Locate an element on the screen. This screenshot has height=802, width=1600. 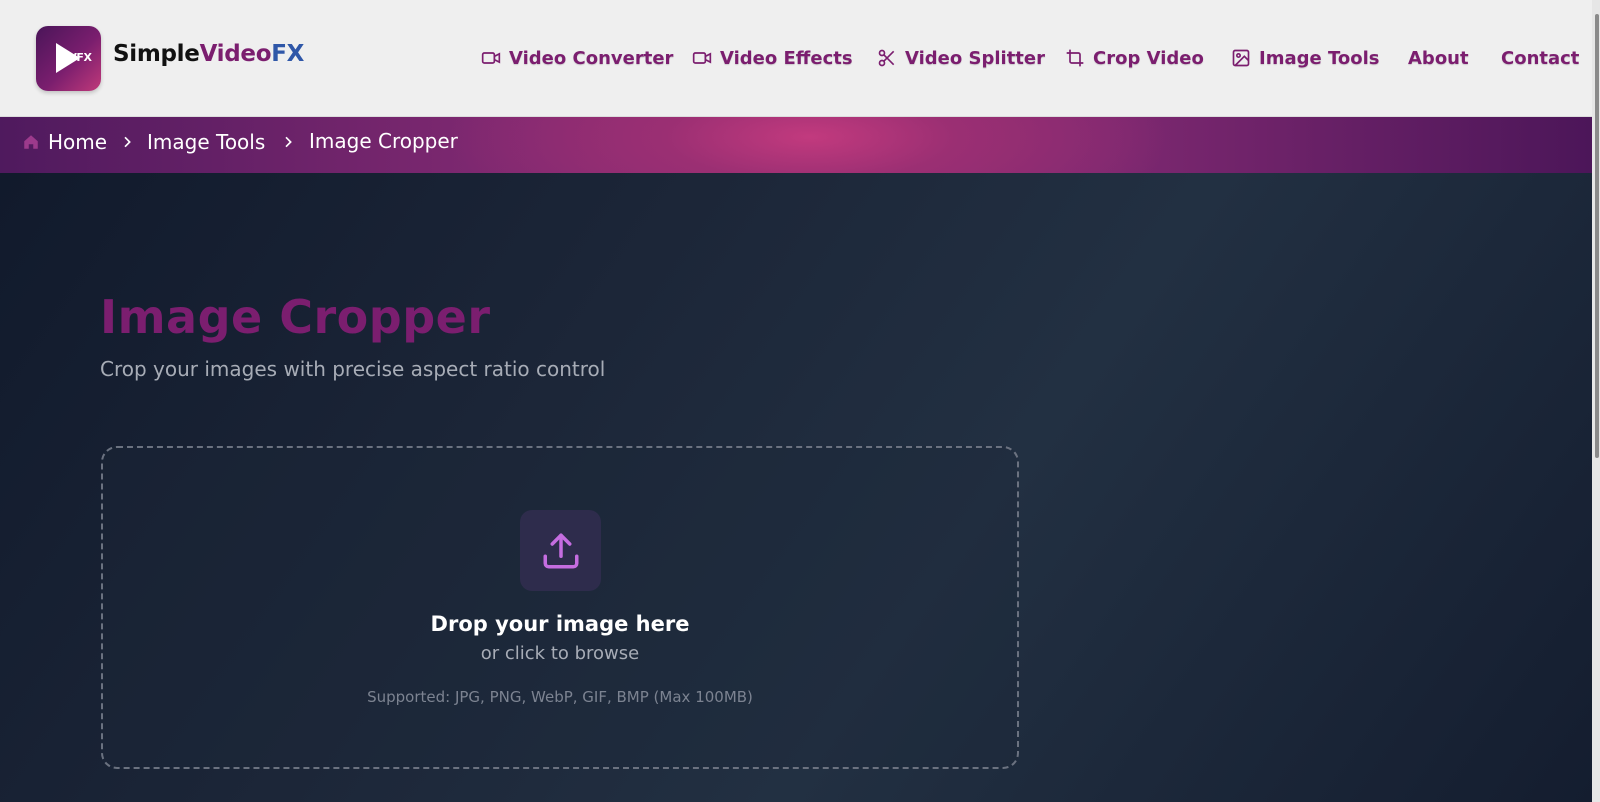
nav-video-converter: Video Converter is located at coordinates (577, 58).